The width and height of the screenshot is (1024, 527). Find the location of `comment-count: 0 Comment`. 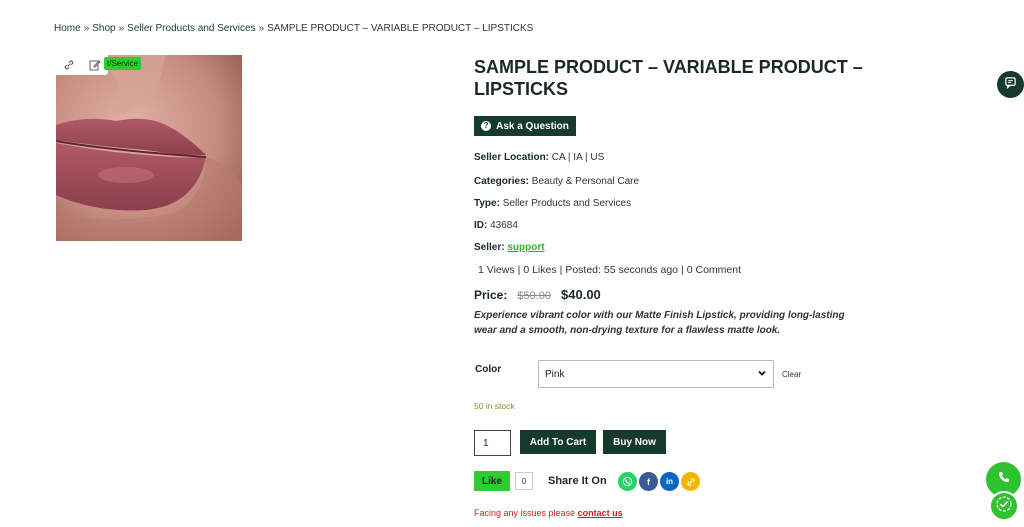

comment-count: 0 Comment is located at coordinates (714, 270).